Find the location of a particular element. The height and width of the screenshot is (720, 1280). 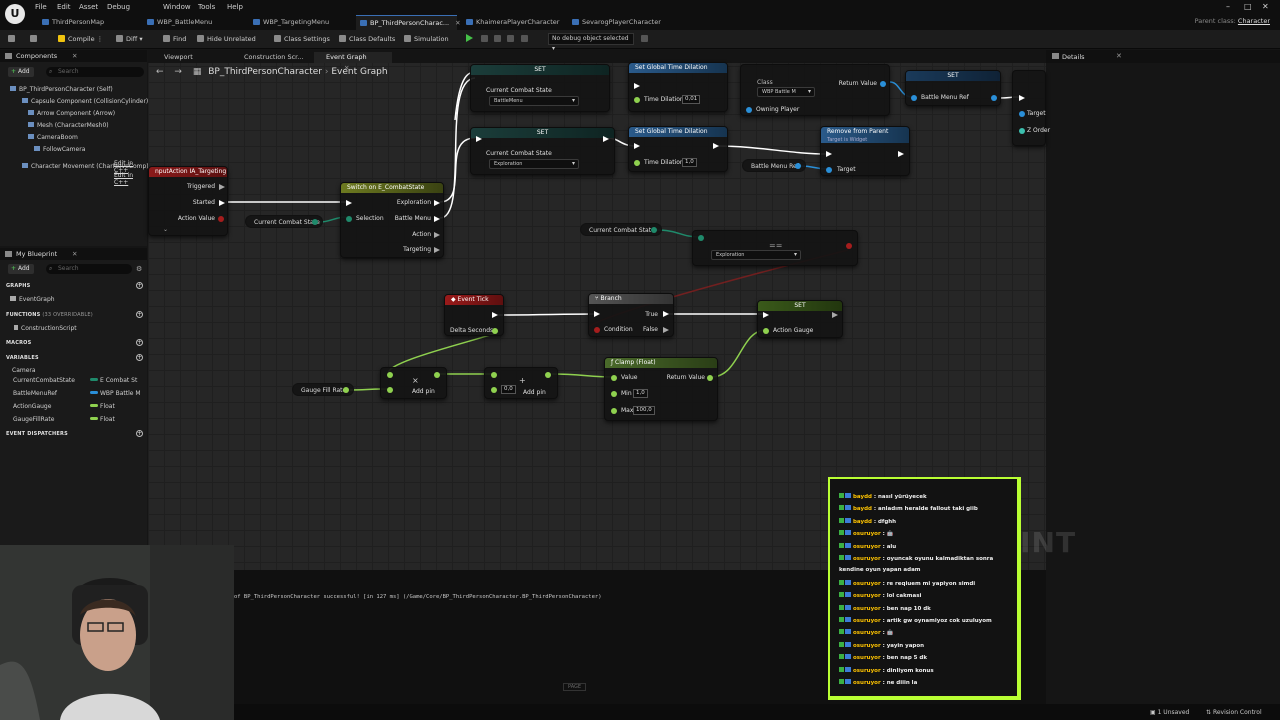

section-functions: FUNCTIONS (33 OVERRIDABLE) is located at coordinates (49, 315).